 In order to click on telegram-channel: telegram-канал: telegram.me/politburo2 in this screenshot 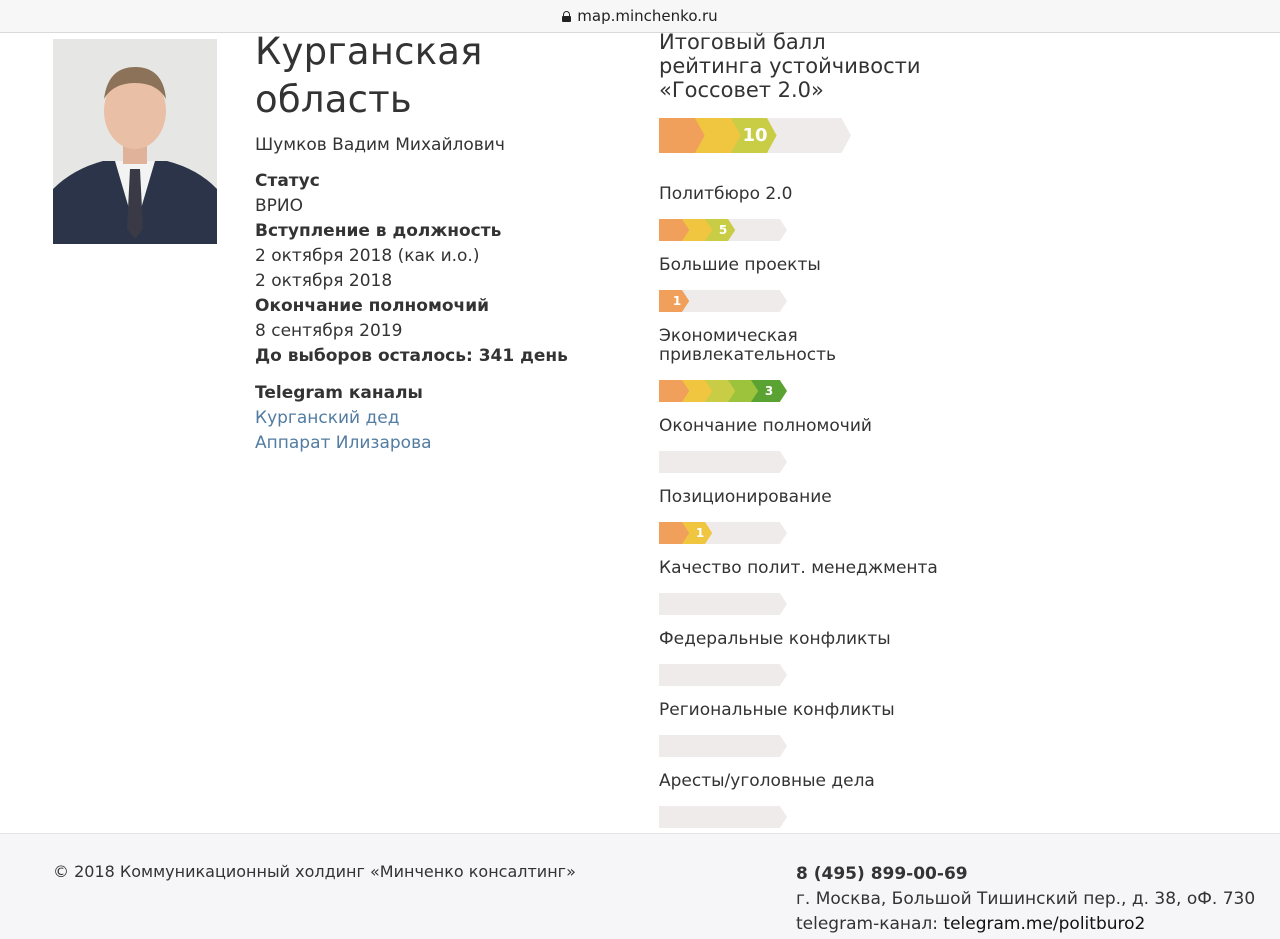, I will do `click(1025, 924)`.